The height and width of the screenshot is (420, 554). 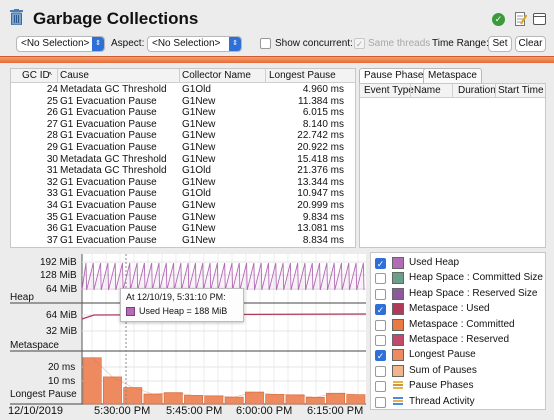 I want to click on table-row: 37 G1 Evacuation Pause G1New 8.834 ms, so click(x=183, y=240).